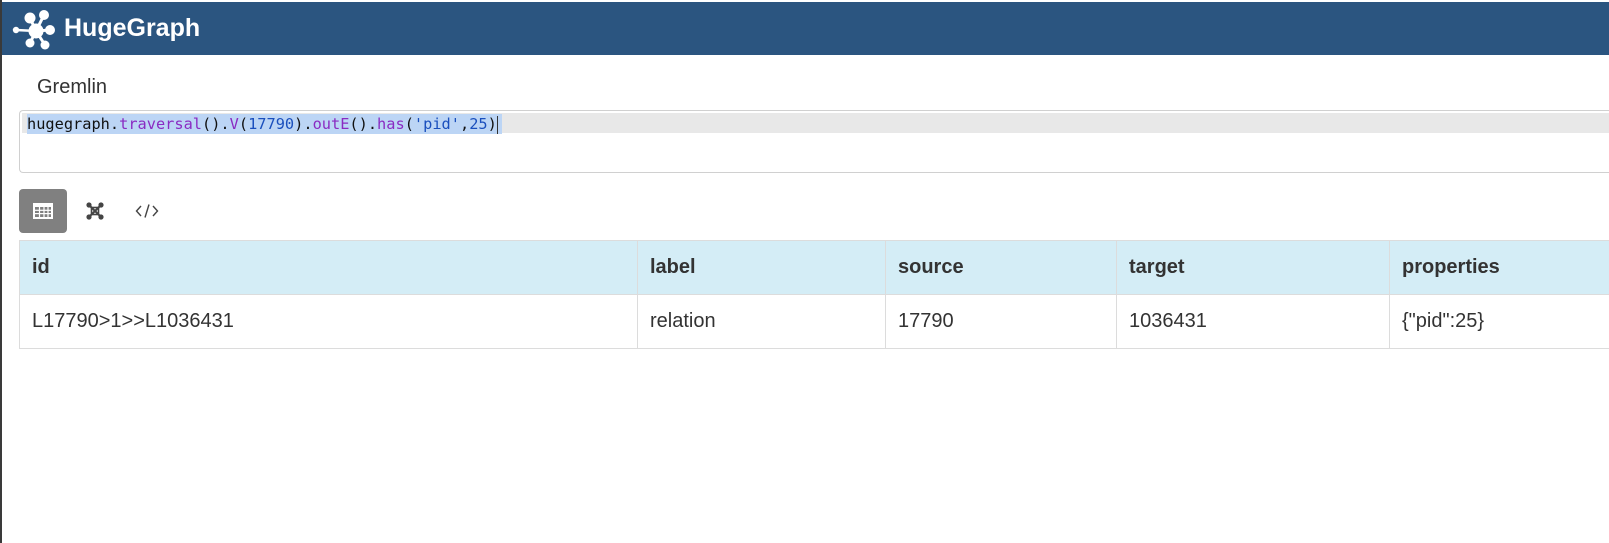 The height and width of the screenshot is (543, 1609). I want to click on table-view-button, so click(43, 211).